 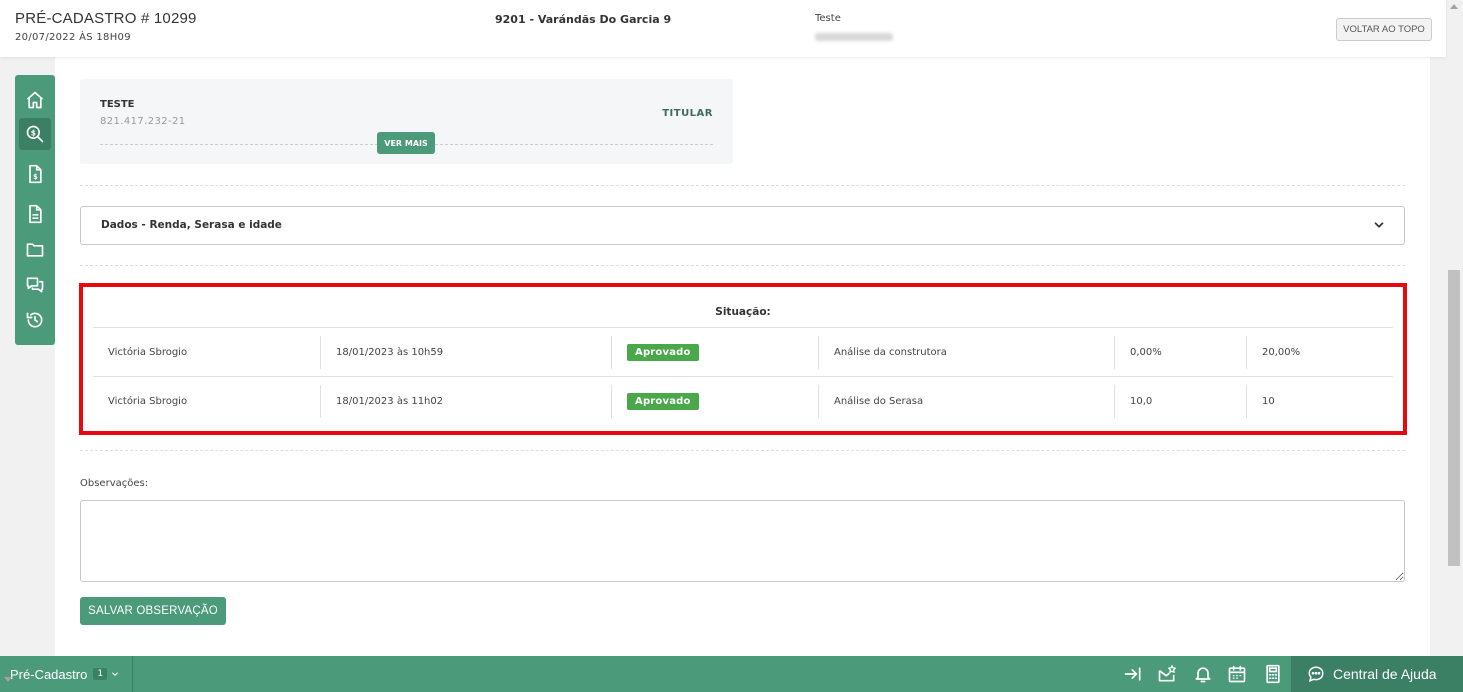 I want to click on sidebar-item-messages, so click(x=35, y=285).